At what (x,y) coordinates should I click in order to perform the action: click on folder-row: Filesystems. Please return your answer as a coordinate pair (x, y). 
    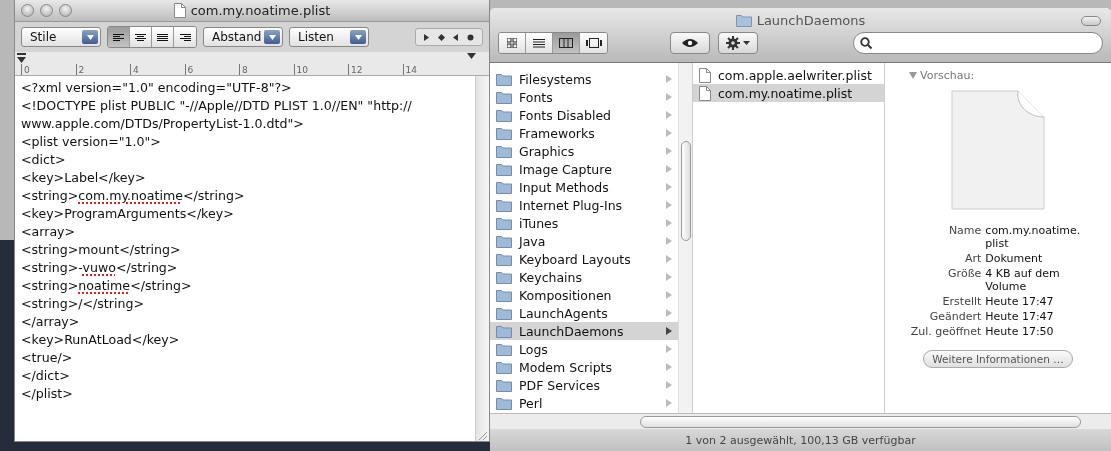
    Looking at the image, I should click on (584, 79).